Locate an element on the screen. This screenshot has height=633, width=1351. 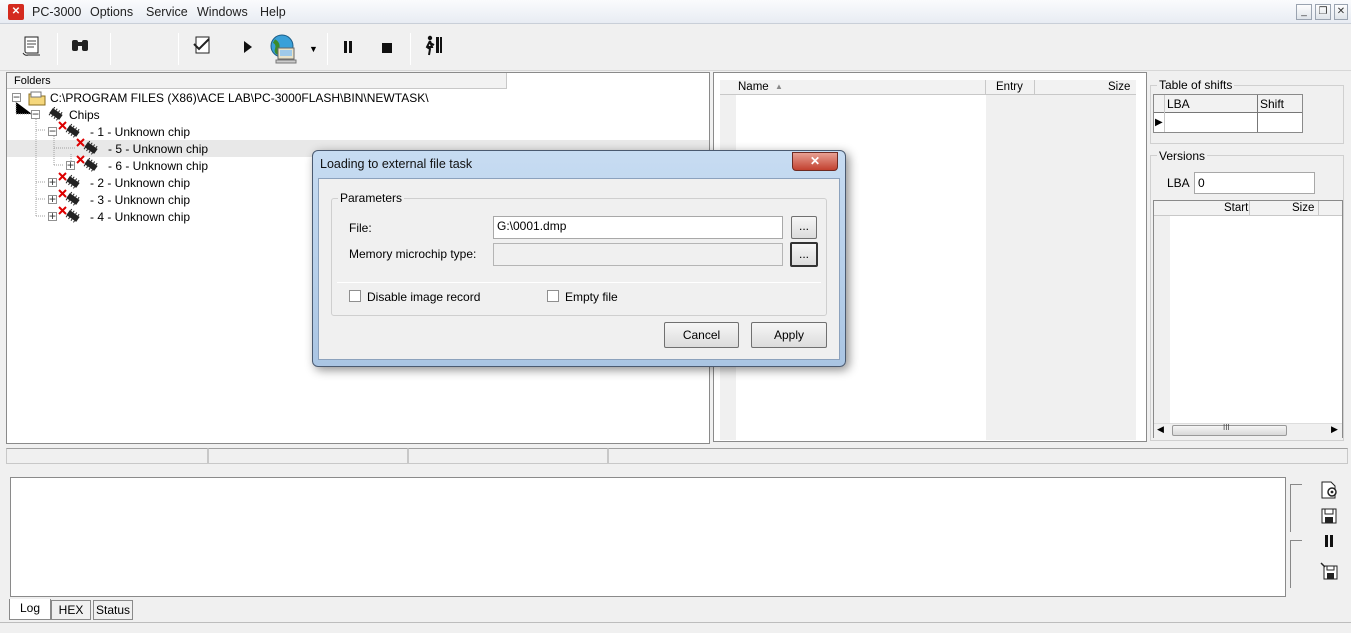
empty-file-label: Empty file is located at coordinates (591, 297).